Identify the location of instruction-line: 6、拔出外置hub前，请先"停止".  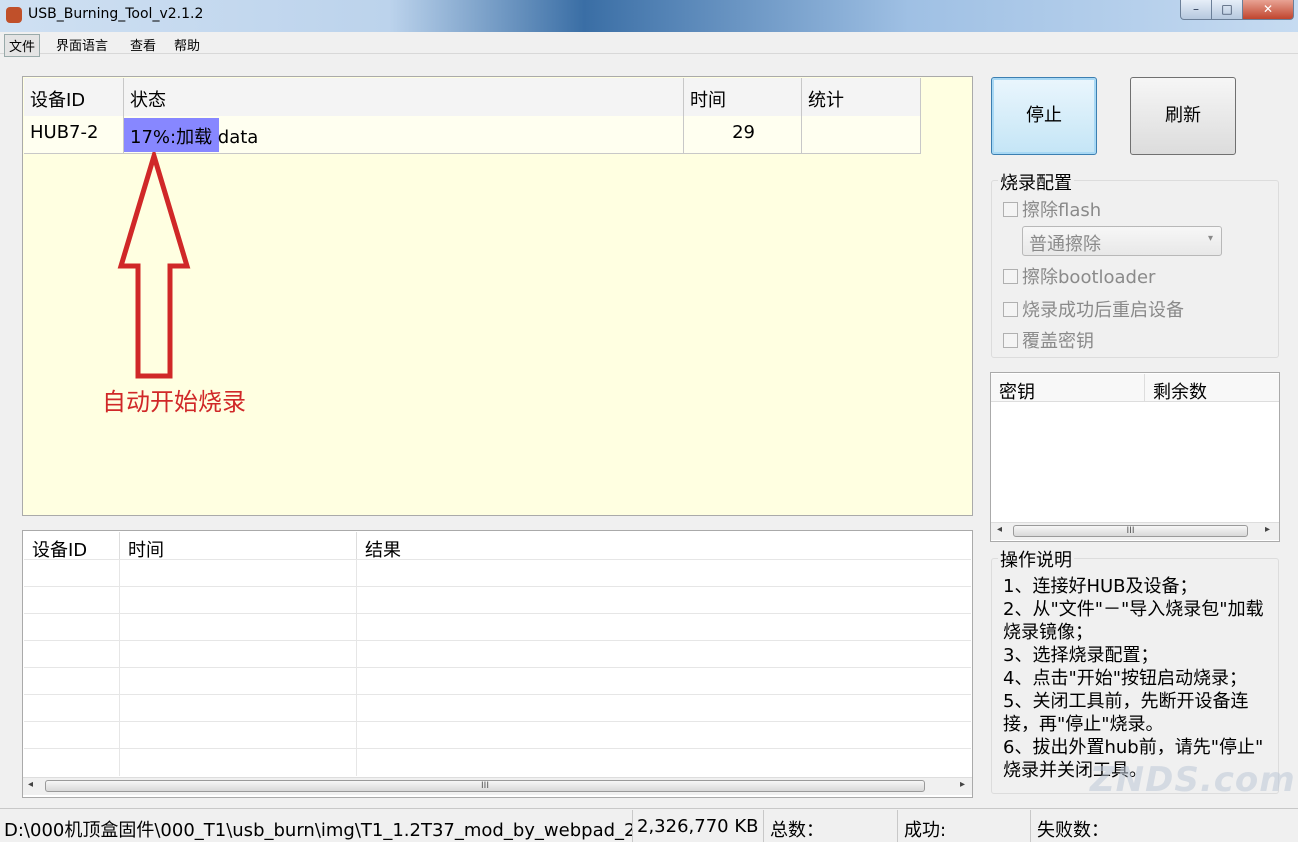
(1133, 747).